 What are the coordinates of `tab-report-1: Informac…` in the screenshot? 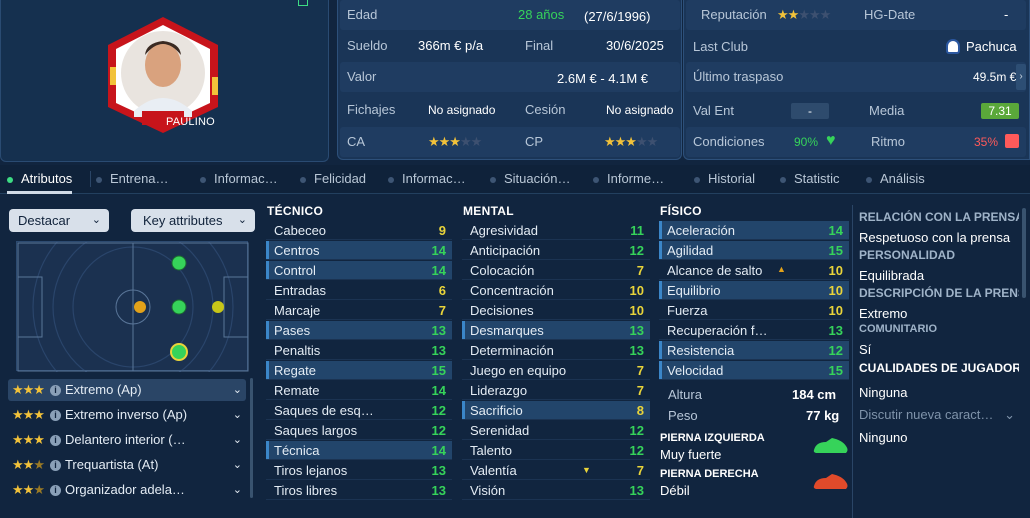 It's located at (239, 179).